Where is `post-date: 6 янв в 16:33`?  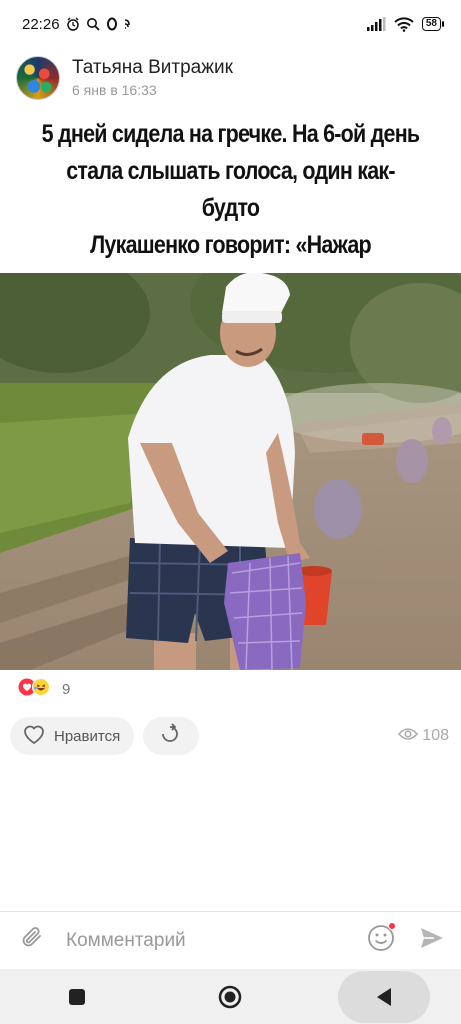 post-date: 6 янв в 16:33 is located at coordinates (114, 90).